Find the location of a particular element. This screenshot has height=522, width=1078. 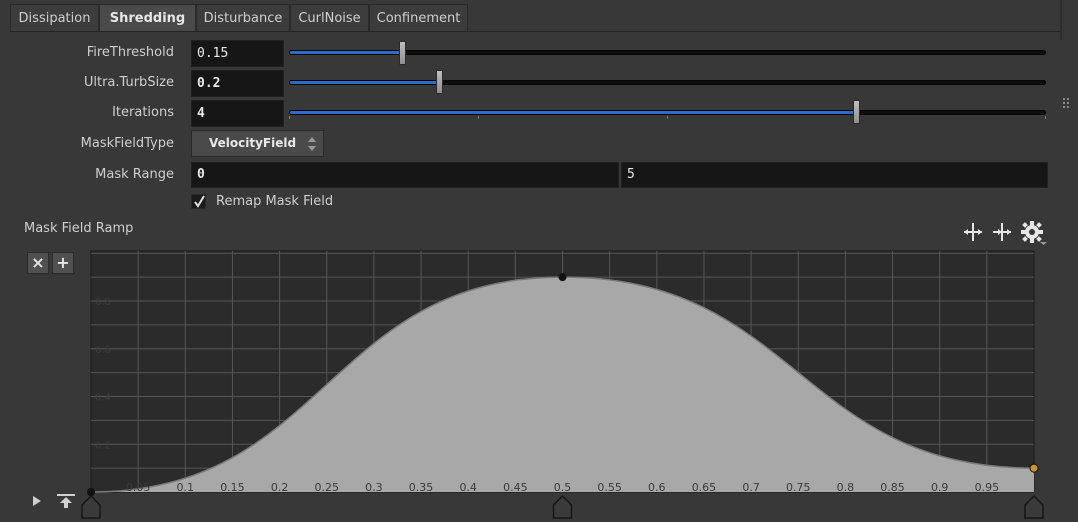

ramp-x-tick-label: 0.25 is located at coordinates (327, 487).